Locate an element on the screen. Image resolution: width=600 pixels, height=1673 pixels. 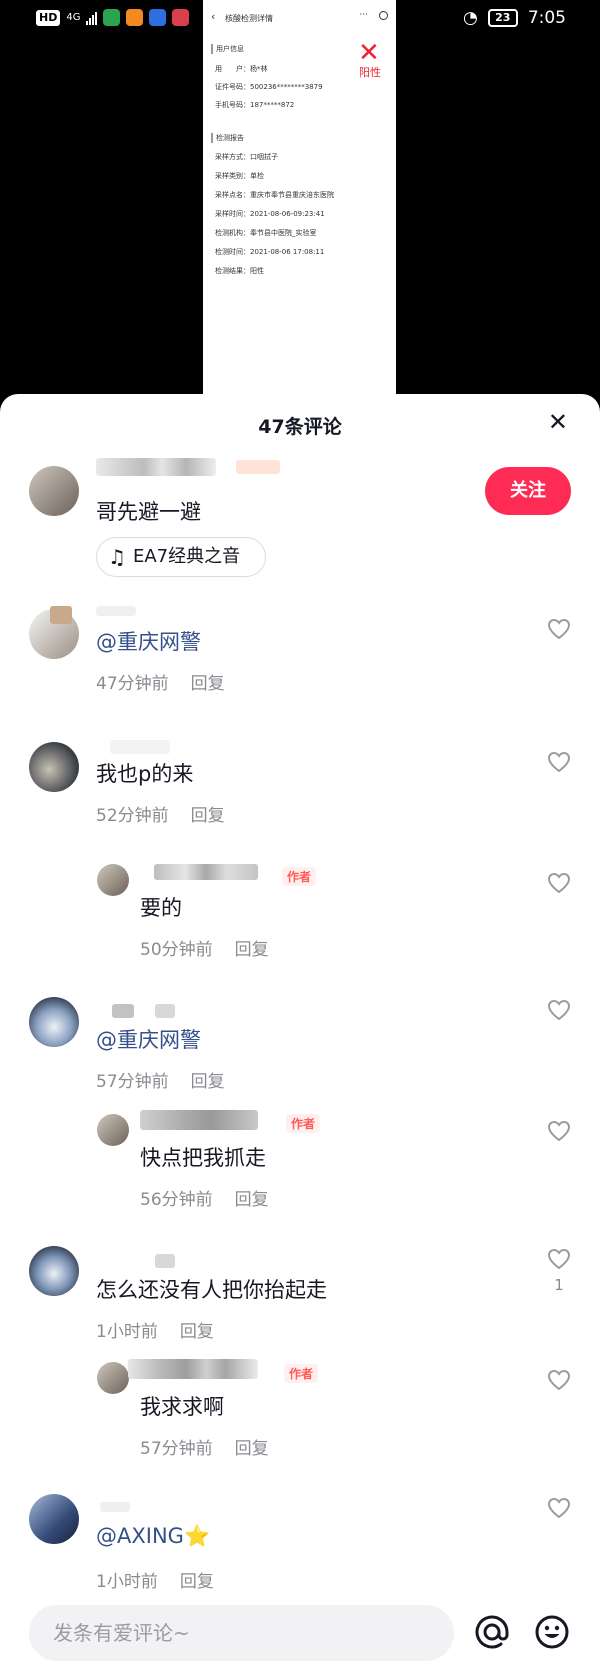
comment-meta: 56分钟前 回复 is located at coordinates (204, 1197).